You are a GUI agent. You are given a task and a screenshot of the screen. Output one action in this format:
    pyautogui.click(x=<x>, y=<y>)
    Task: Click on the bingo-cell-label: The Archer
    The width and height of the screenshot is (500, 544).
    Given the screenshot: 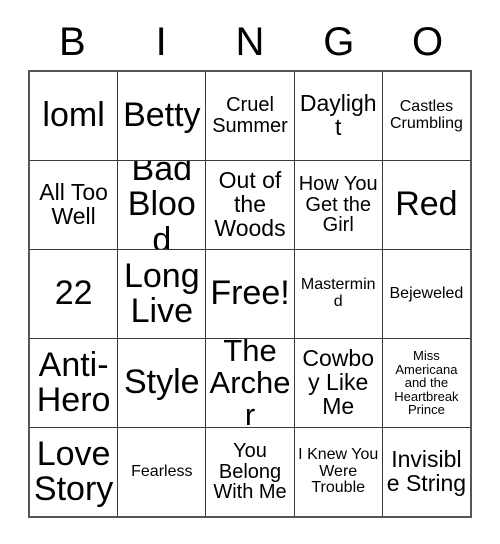 What is the action you would take?
    pyautogui.click(x=250, y=383)
    